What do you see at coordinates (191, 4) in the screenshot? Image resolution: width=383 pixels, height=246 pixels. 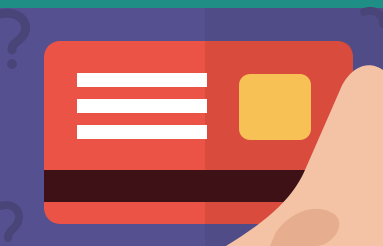 I see `top-band` at bounding box center [191, 4].